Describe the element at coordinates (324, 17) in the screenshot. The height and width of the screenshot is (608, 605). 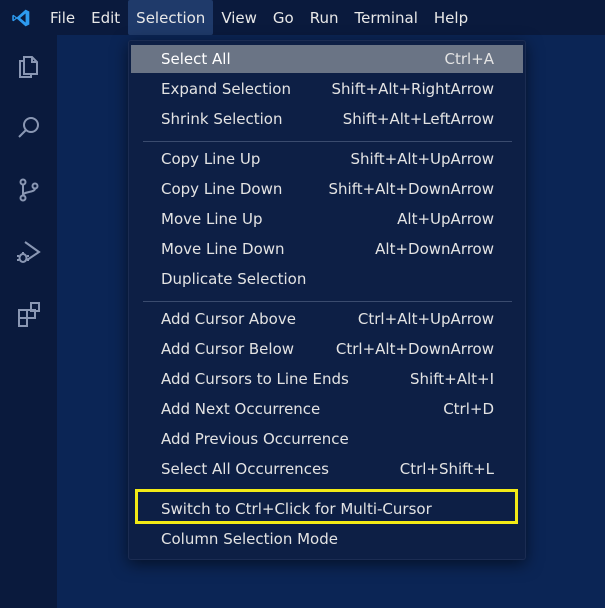
I see `menu-run: Run` at that location.